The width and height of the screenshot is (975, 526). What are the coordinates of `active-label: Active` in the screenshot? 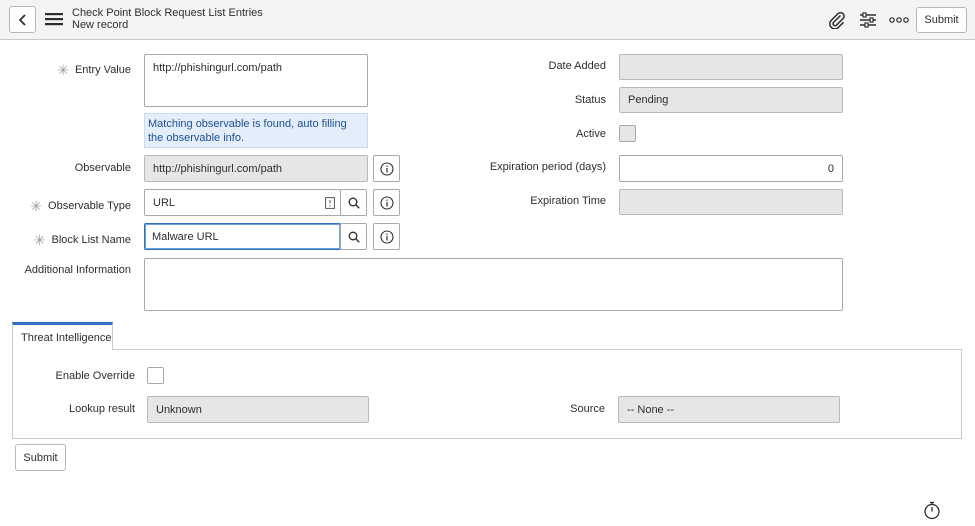 It's located at (591, 134).